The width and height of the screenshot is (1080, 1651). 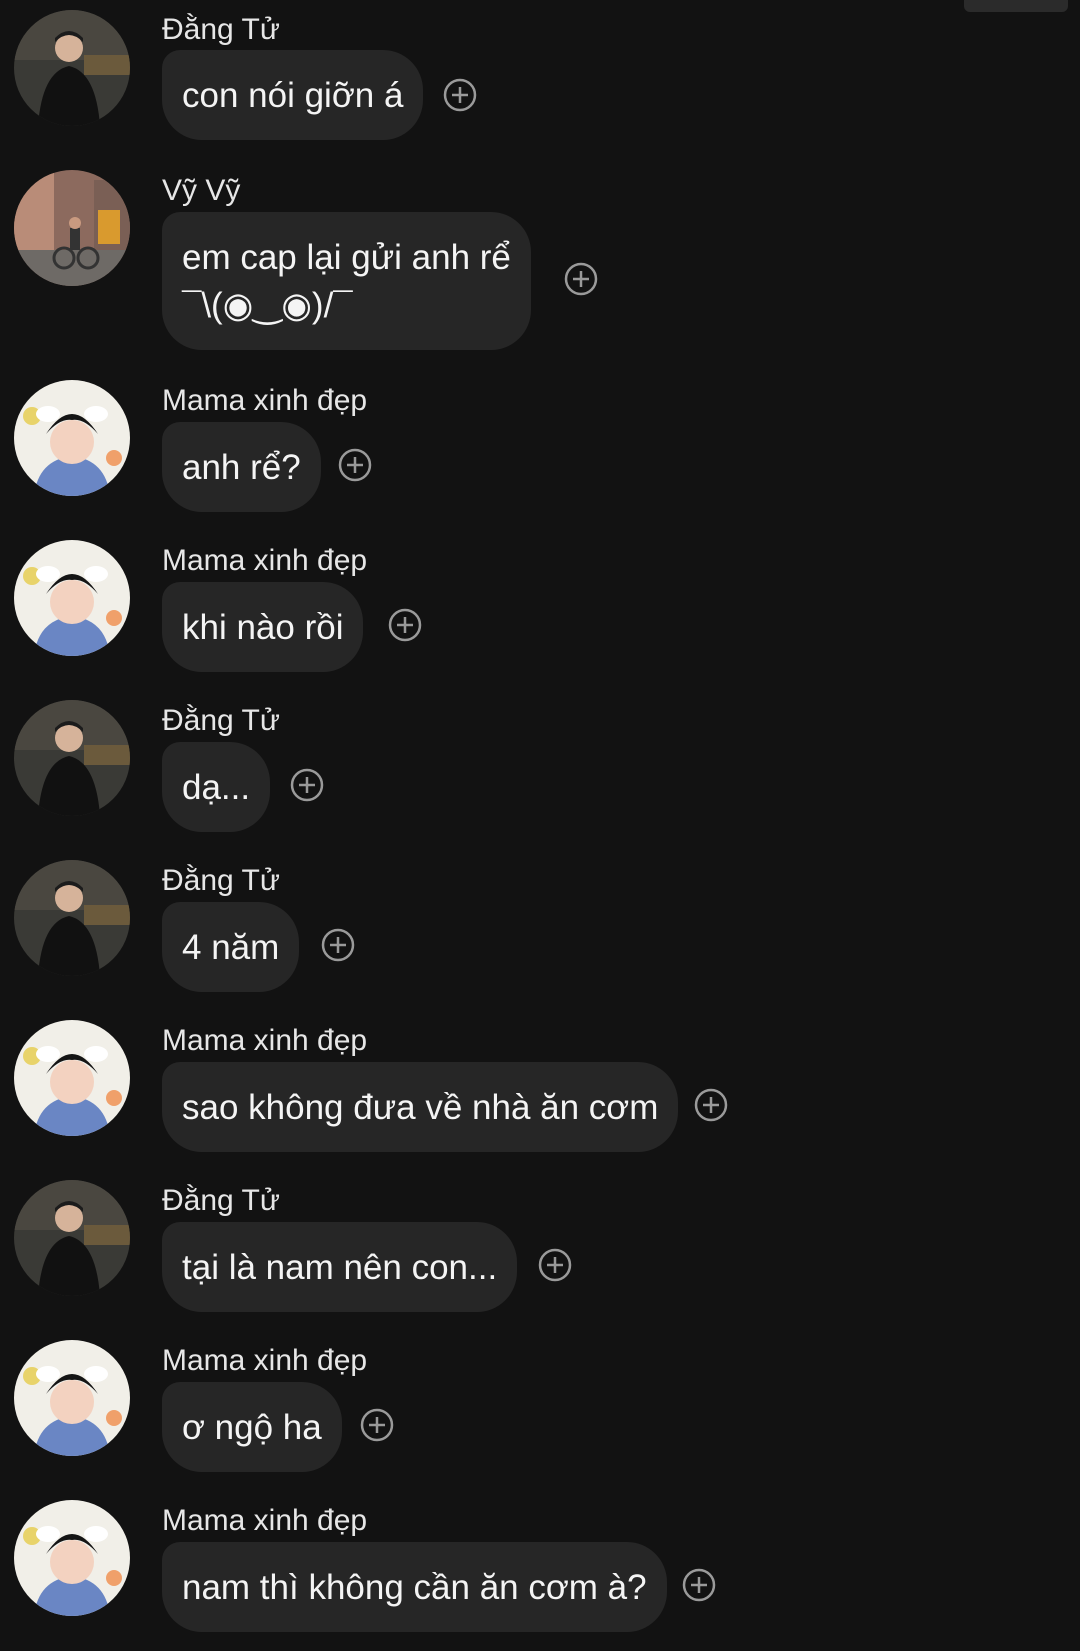 What do you see at coordinates (201, 190) in the screenshot?
I see `sender-name: Vỹ Vỹ` at bounding box center [201, 190].